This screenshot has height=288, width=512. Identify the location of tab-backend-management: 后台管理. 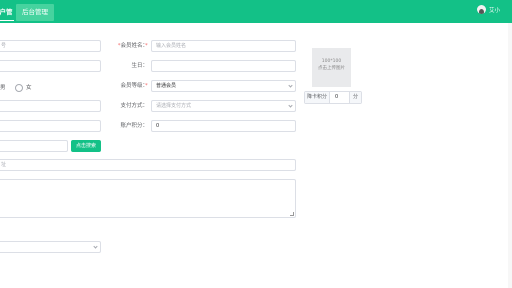
(35, 12).